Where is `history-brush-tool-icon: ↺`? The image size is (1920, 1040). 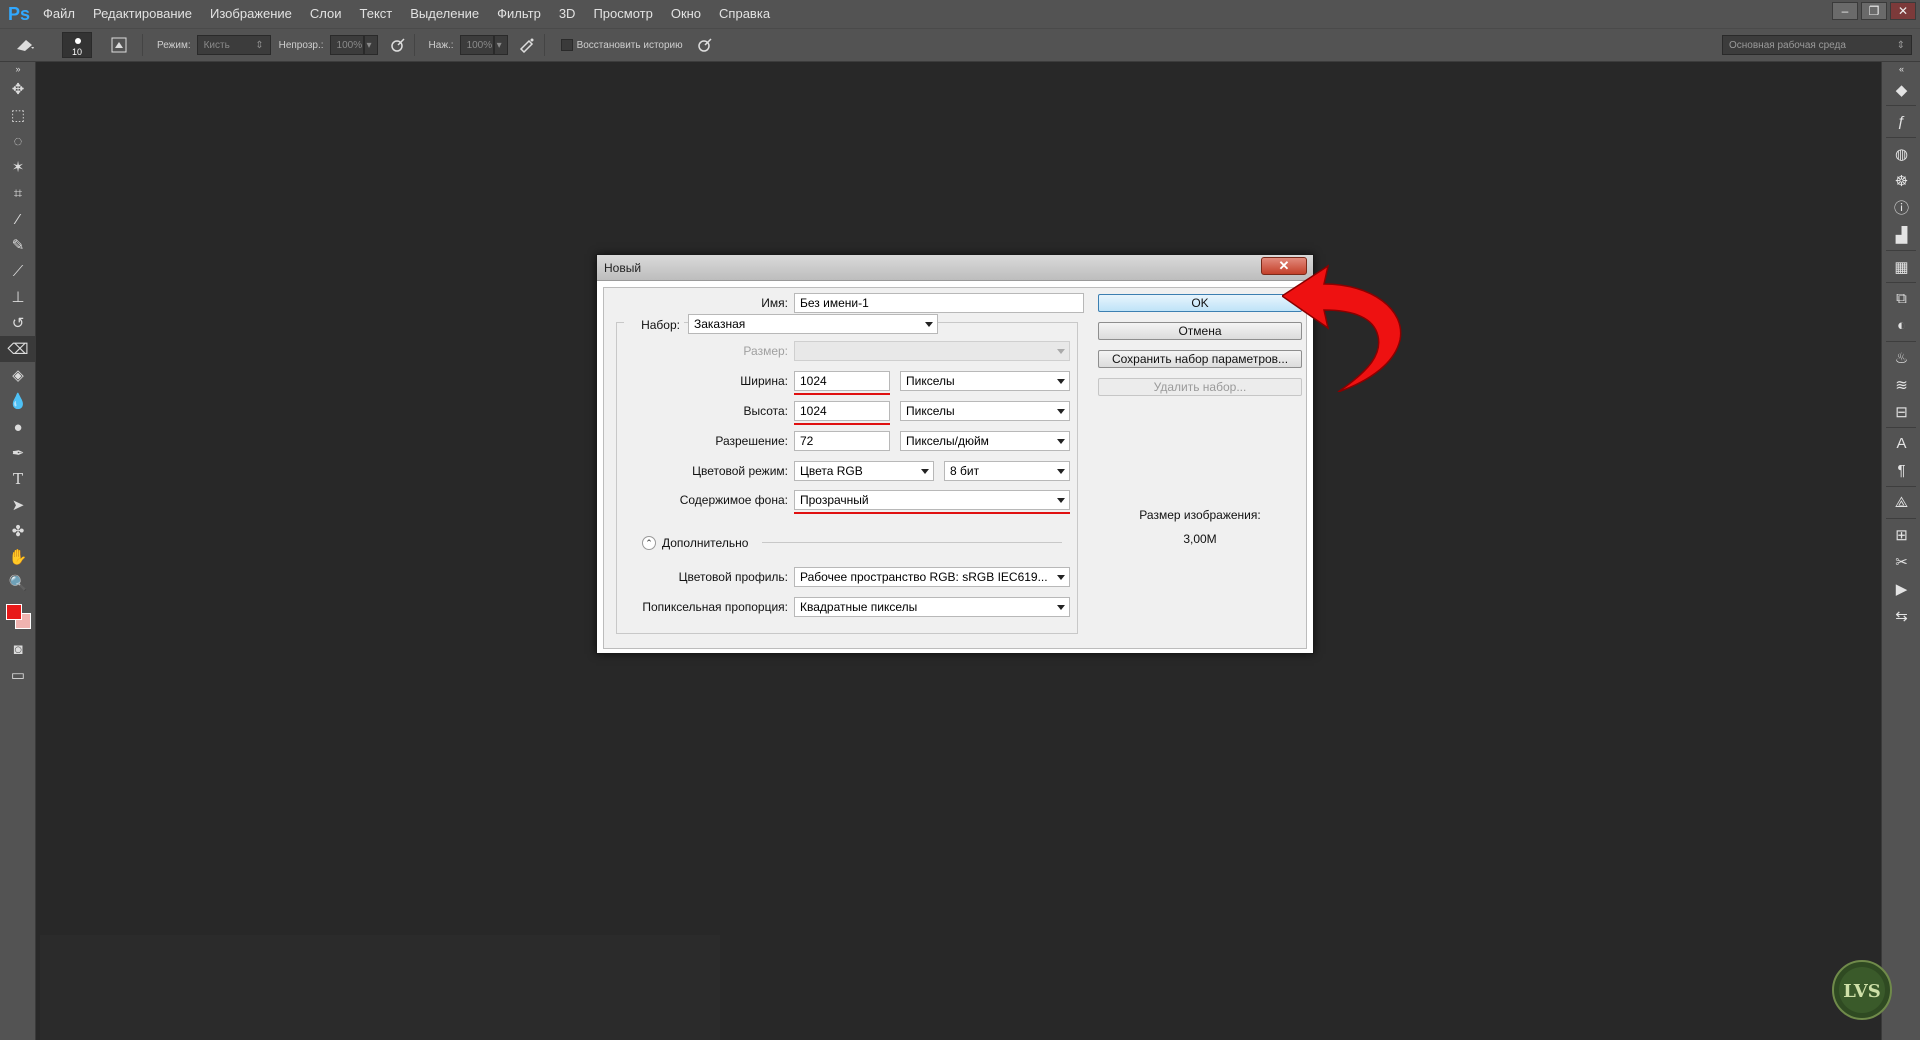
history-brush-tool-icon: ↺ is located at coordinates (18, 323).